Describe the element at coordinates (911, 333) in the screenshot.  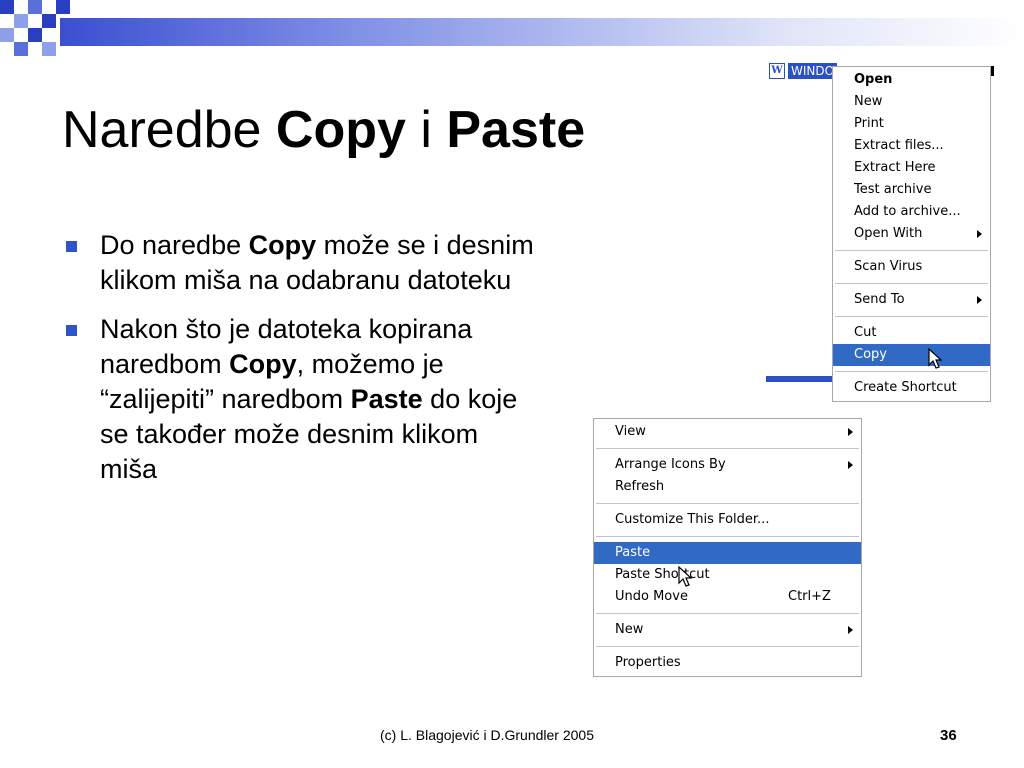
I see `menu-item-cut: Cut` at that location.